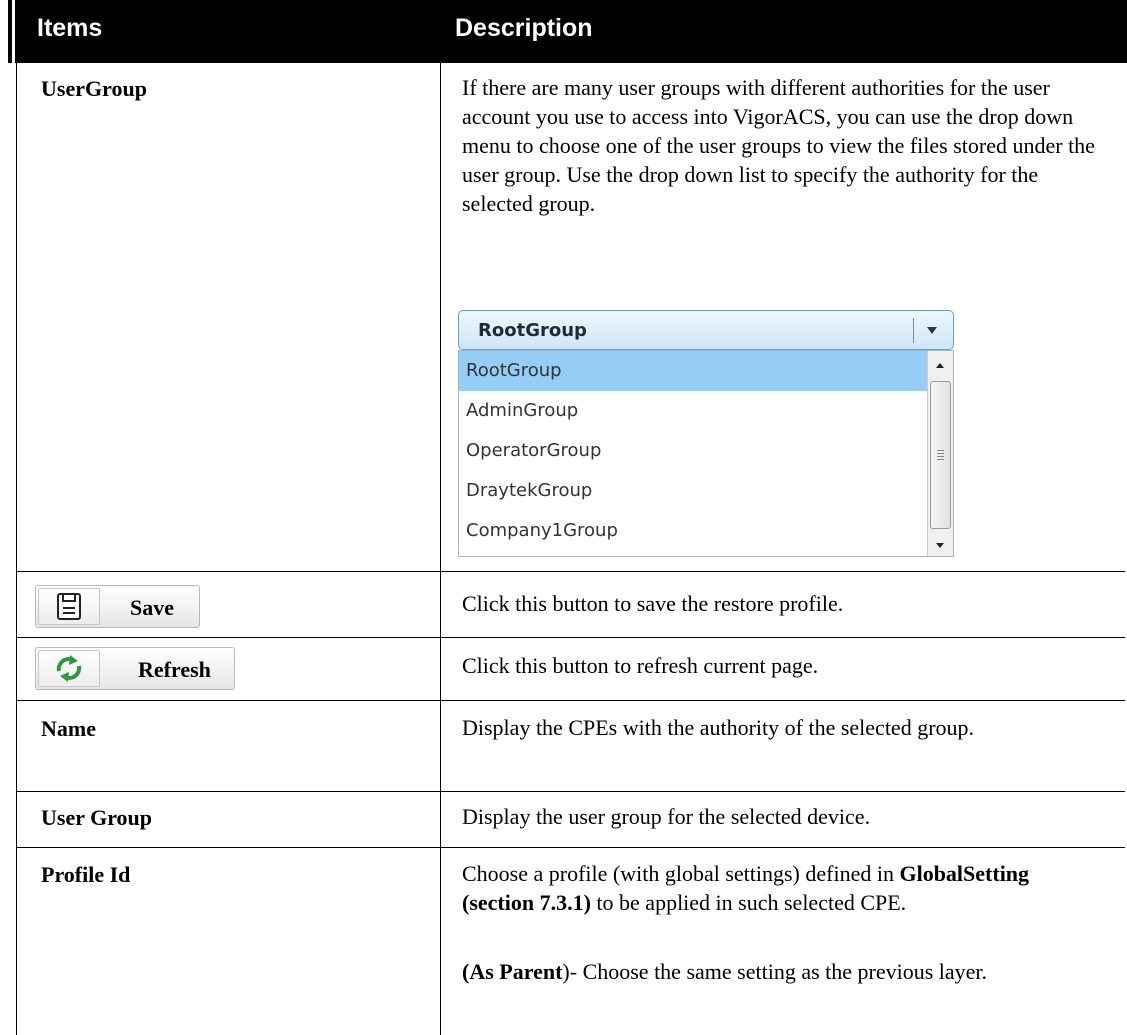  I want to click on header-edge, so click(4, 31).